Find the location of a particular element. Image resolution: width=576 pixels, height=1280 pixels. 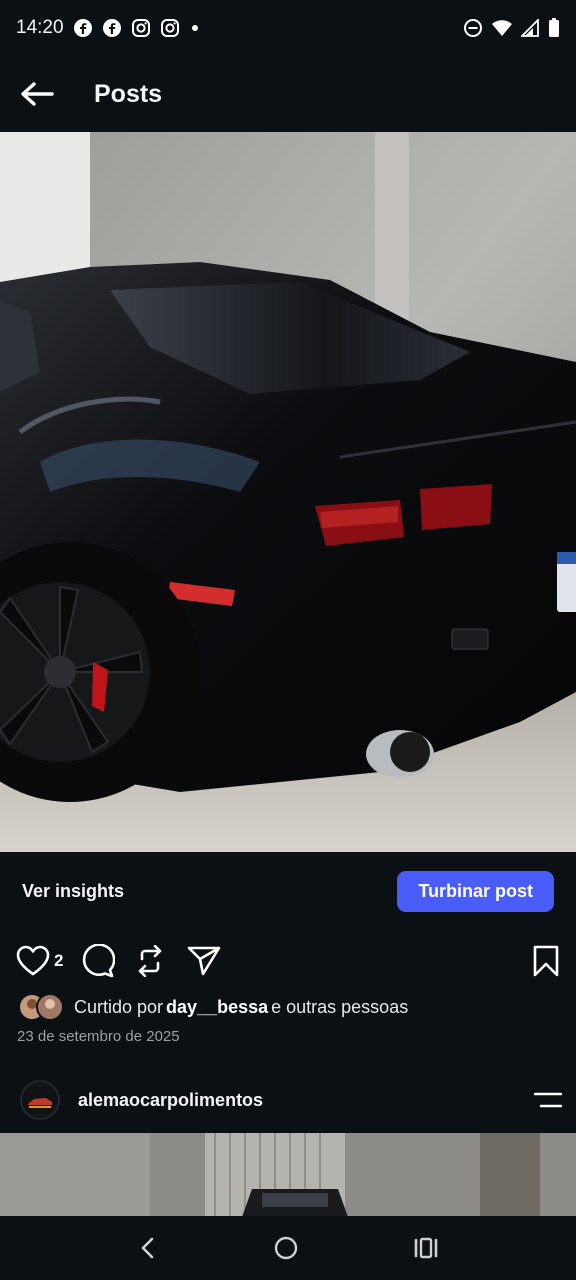

signal-icon is located at coordinates (530, 28).